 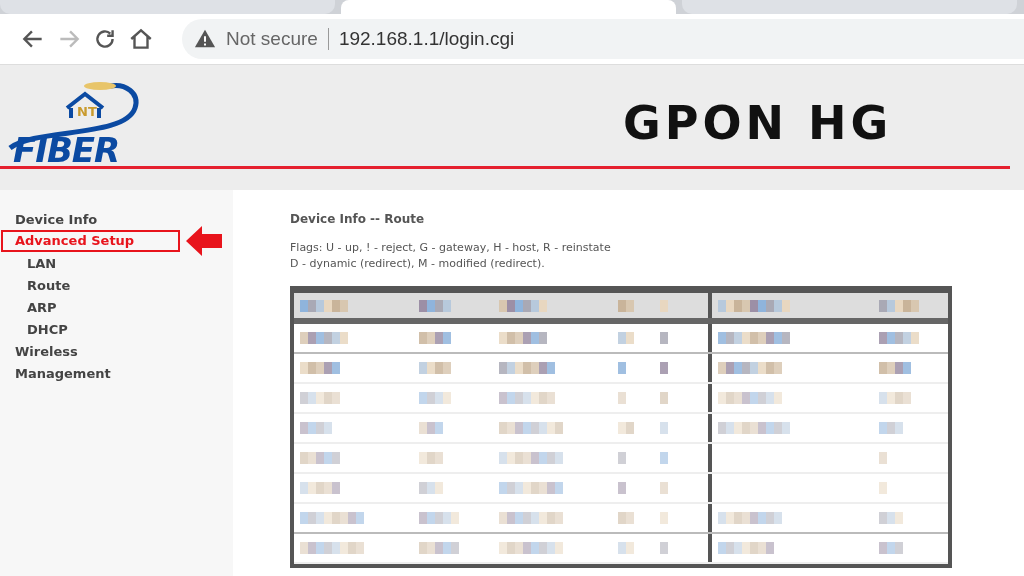 What do you see at coordinates (418, 264) in the screenshot?
I see `flags-text: D - dynamic (redirect), M - modified (redirect).` at bounding box center [418, 264].